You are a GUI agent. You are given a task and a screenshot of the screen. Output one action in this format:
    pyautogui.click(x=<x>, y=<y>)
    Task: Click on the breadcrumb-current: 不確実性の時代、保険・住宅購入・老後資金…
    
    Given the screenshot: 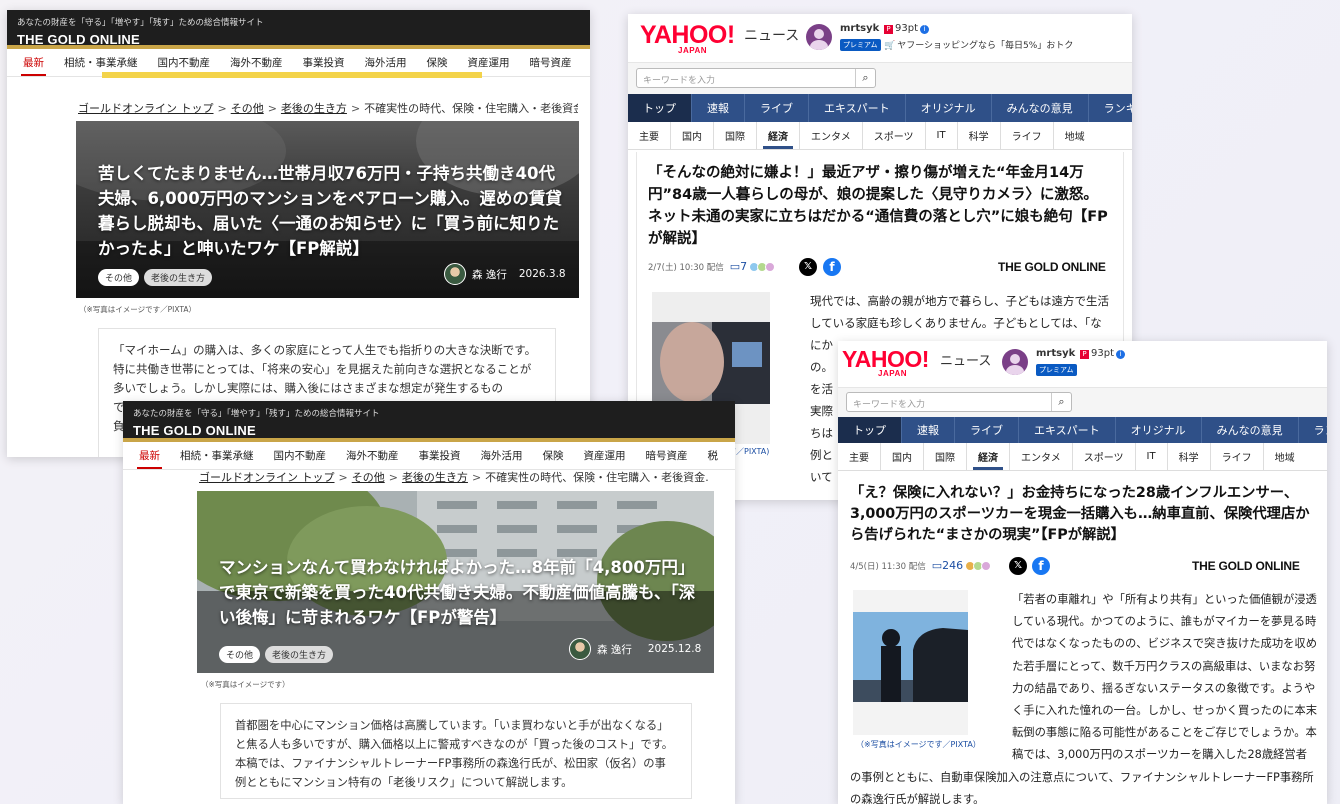 What is the action you would take?
    pyautogui.click(x=471, y=108)
    